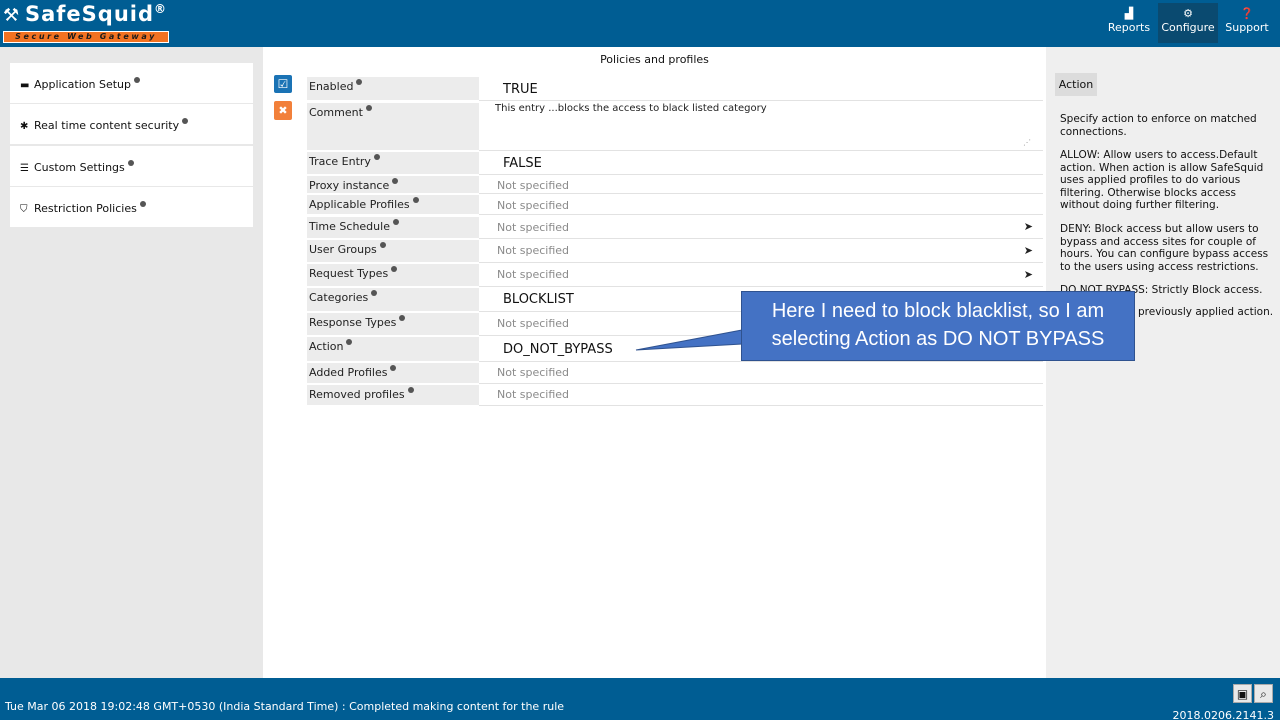 This screenshot has height=720, width=1280. I want to click on field-label-proxy-instance: Proxy instance, so click(393, 184).